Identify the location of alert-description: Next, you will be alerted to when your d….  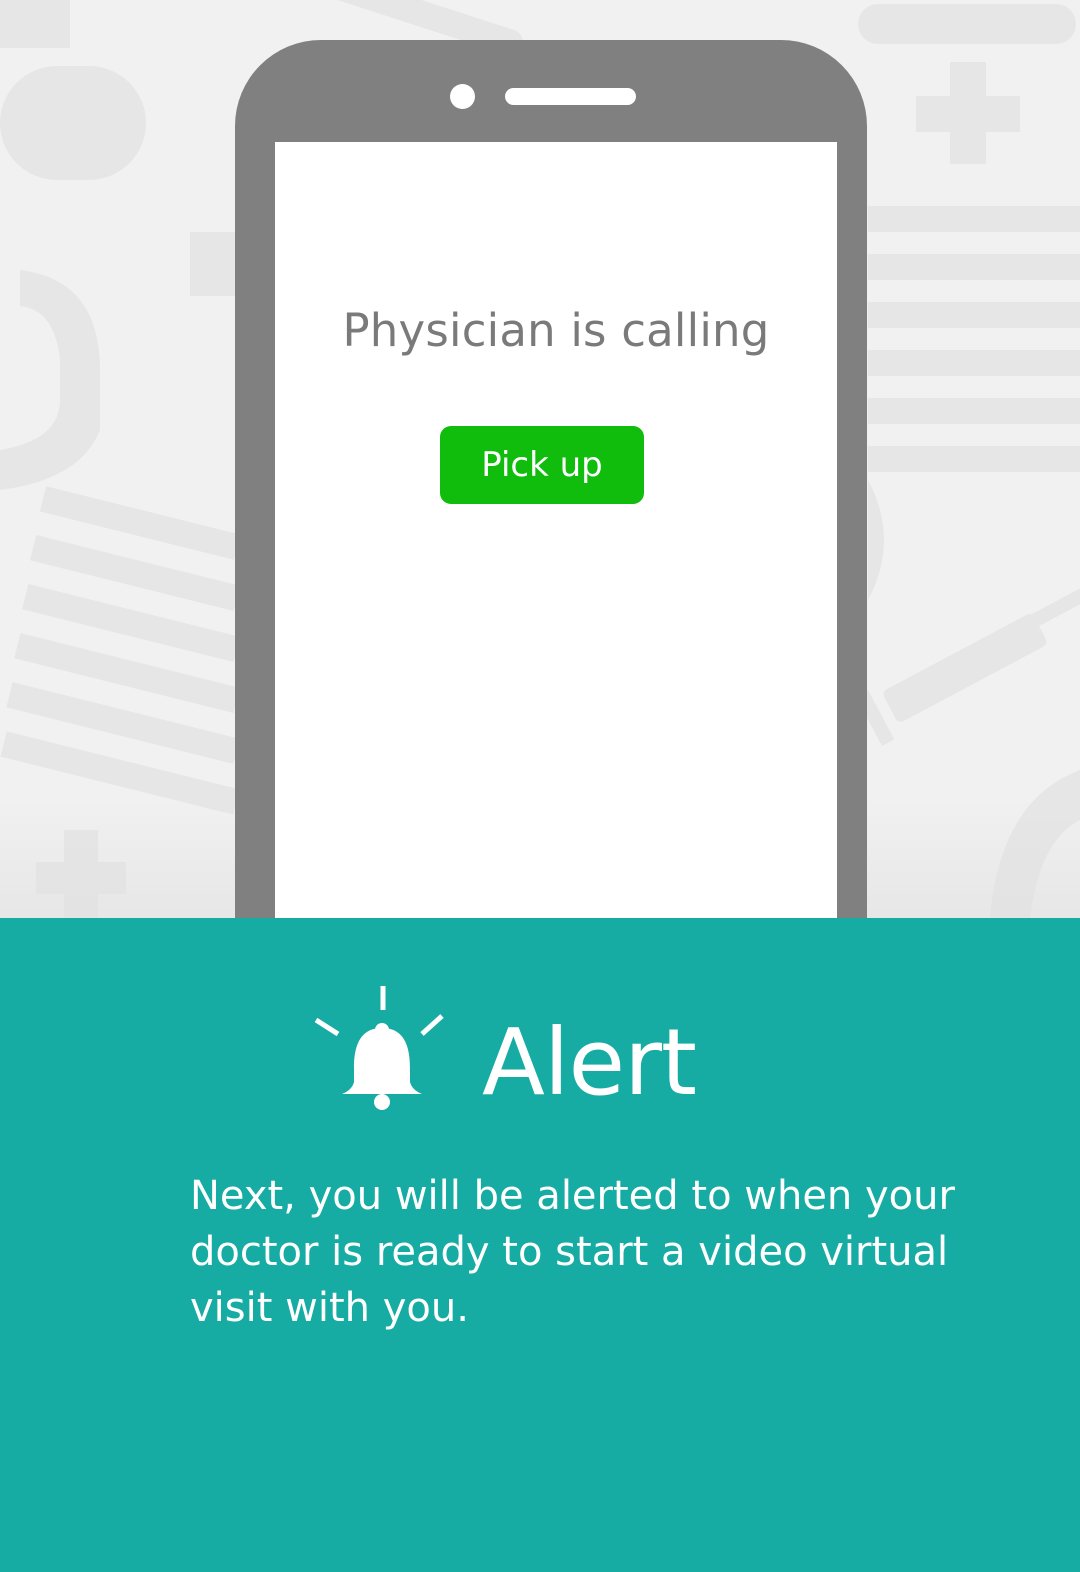
(572, 1252).